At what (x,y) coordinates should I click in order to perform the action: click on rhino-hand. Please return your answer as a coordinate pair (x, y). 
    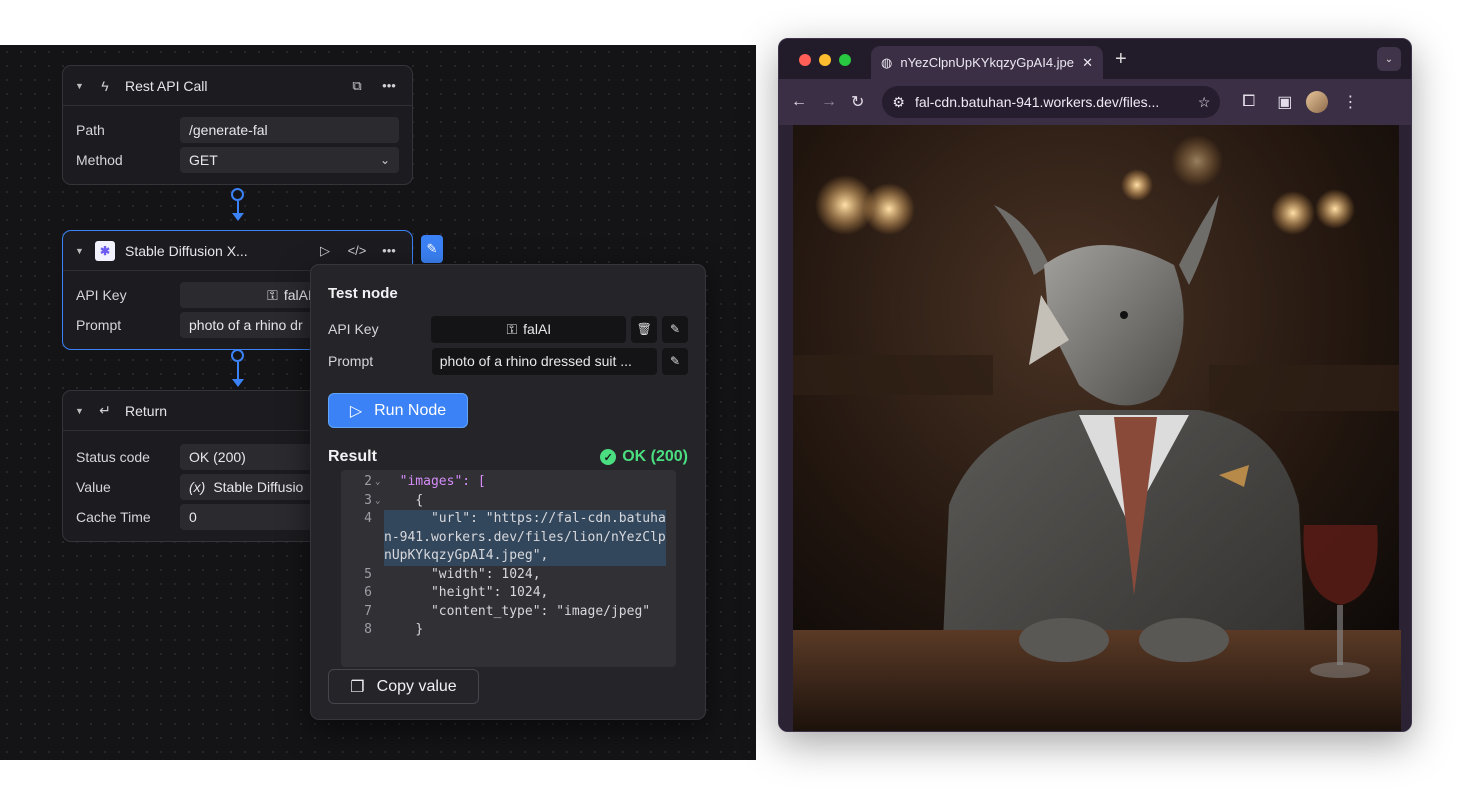
    Looking at the image, I should click on (1184, 640).